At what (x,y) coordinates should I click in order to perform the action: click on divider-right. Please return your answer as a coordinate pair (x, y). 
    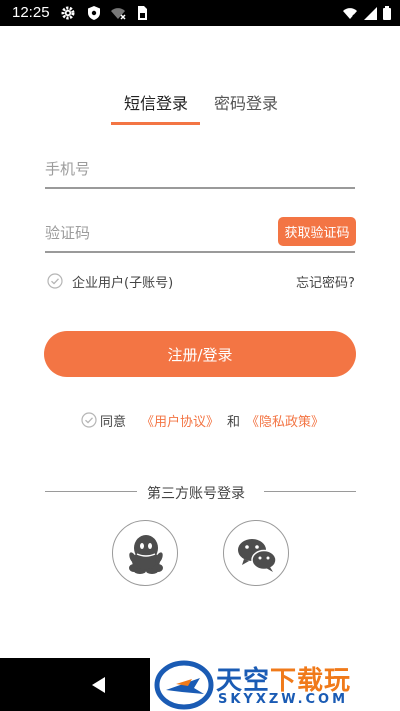
    Looking at the image, I should click on (310, 491).